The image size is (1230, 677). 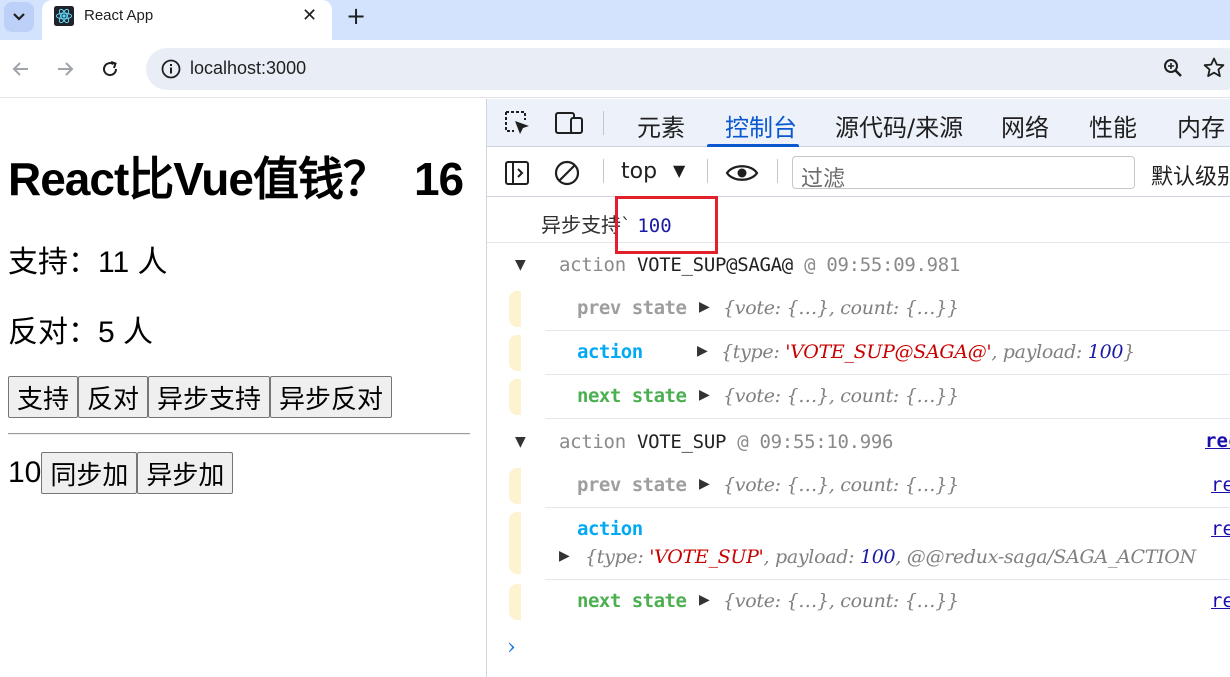 I want to click on forward-button, so click(x=65, y=69).